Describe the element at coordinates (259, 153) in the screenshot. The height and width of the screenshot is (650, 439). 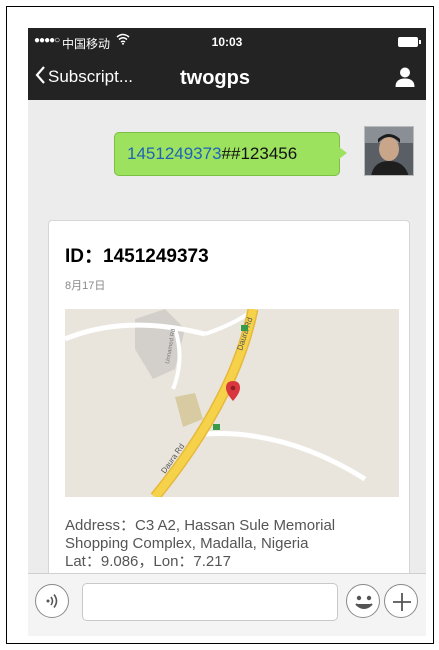
I see `message-text: ##123456` at that location.